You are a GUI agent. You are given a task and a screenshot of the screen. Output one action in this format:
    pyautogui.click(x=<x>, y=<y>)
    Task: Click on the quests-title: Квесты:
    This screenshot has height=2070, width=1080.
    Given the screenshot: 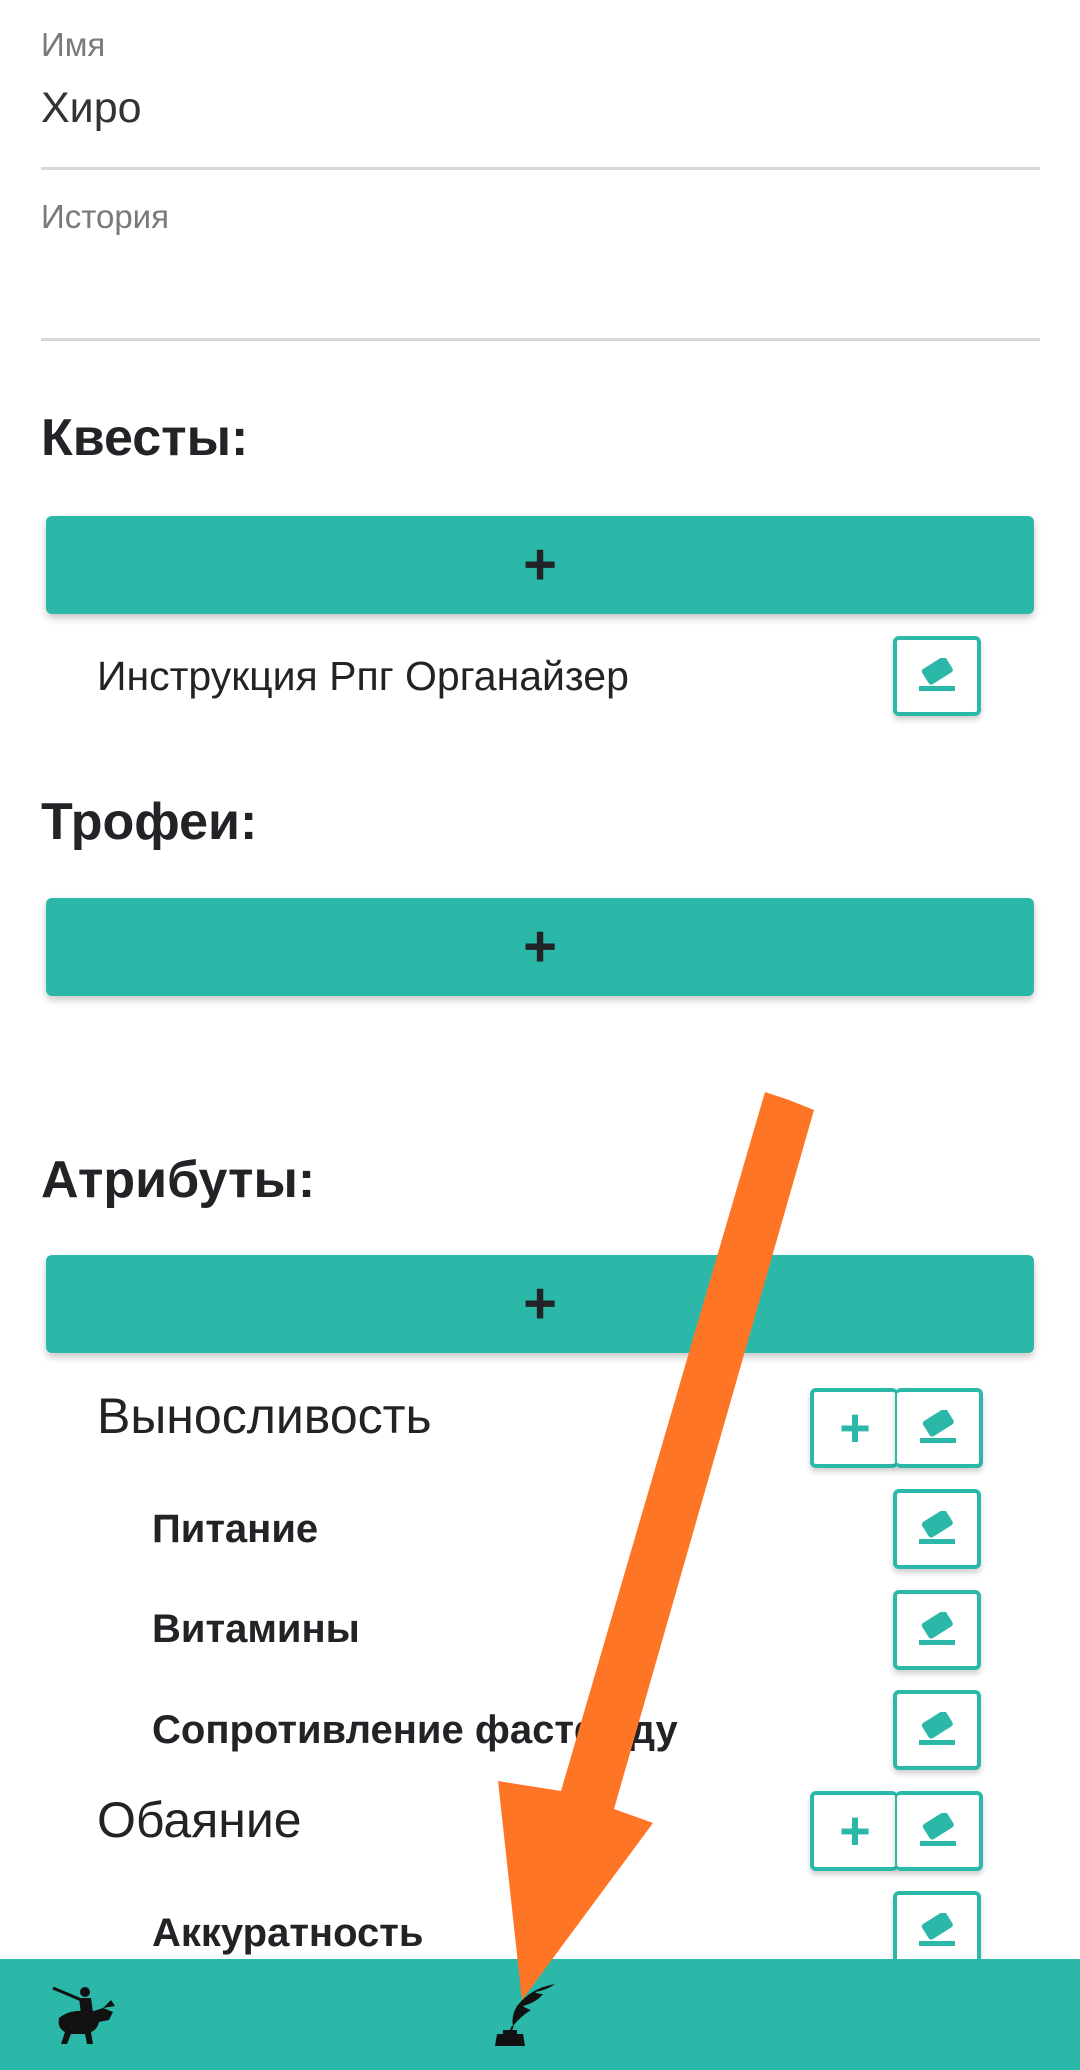 What is the action you would take?
    pyautogui.click(x=145, y=438)
    